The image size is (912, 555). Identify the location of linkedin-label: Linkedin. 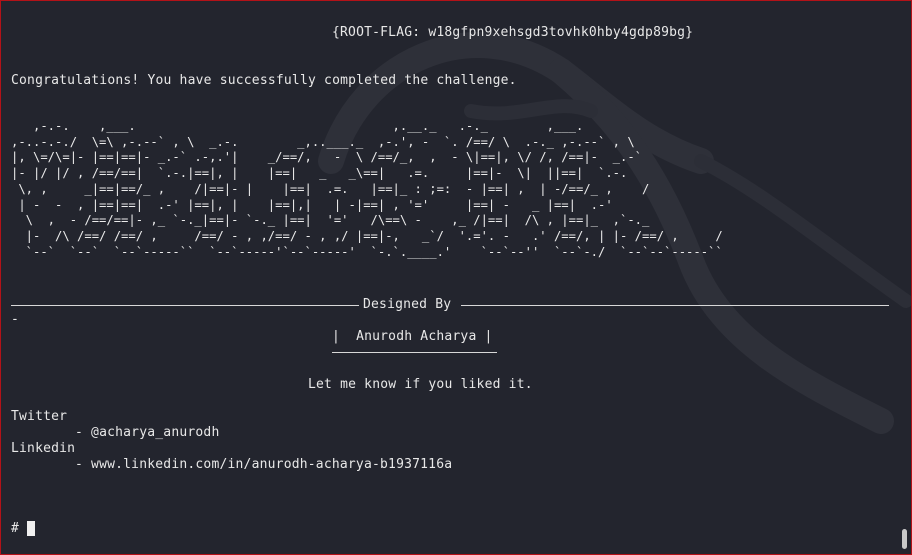
(43, 448).